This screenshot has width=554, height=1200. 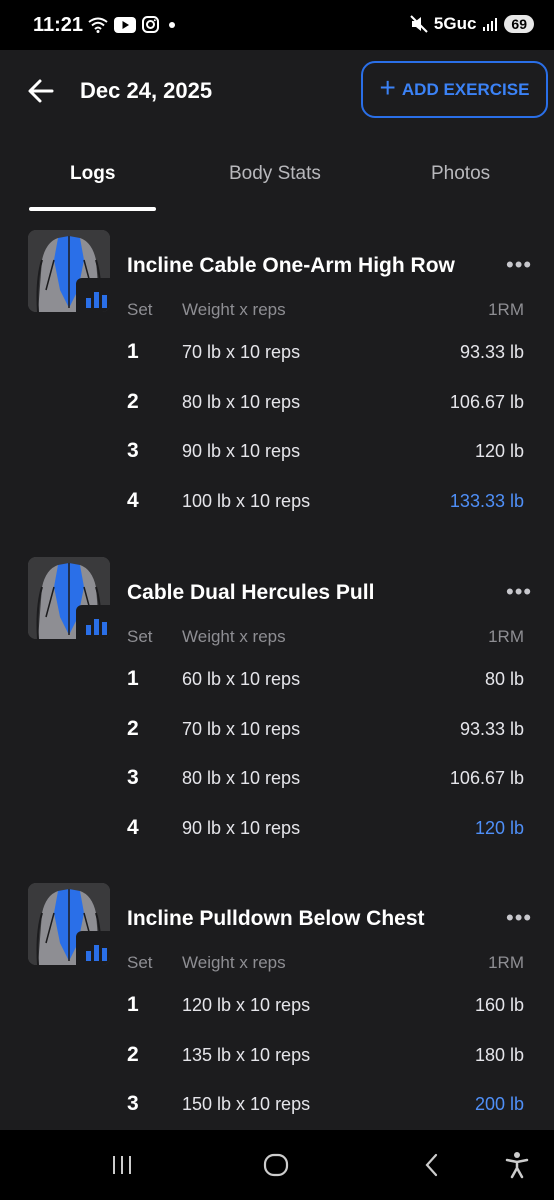 I want to click on tab-bar: Logs Body Stats Photos, so click(x=277, y=184).